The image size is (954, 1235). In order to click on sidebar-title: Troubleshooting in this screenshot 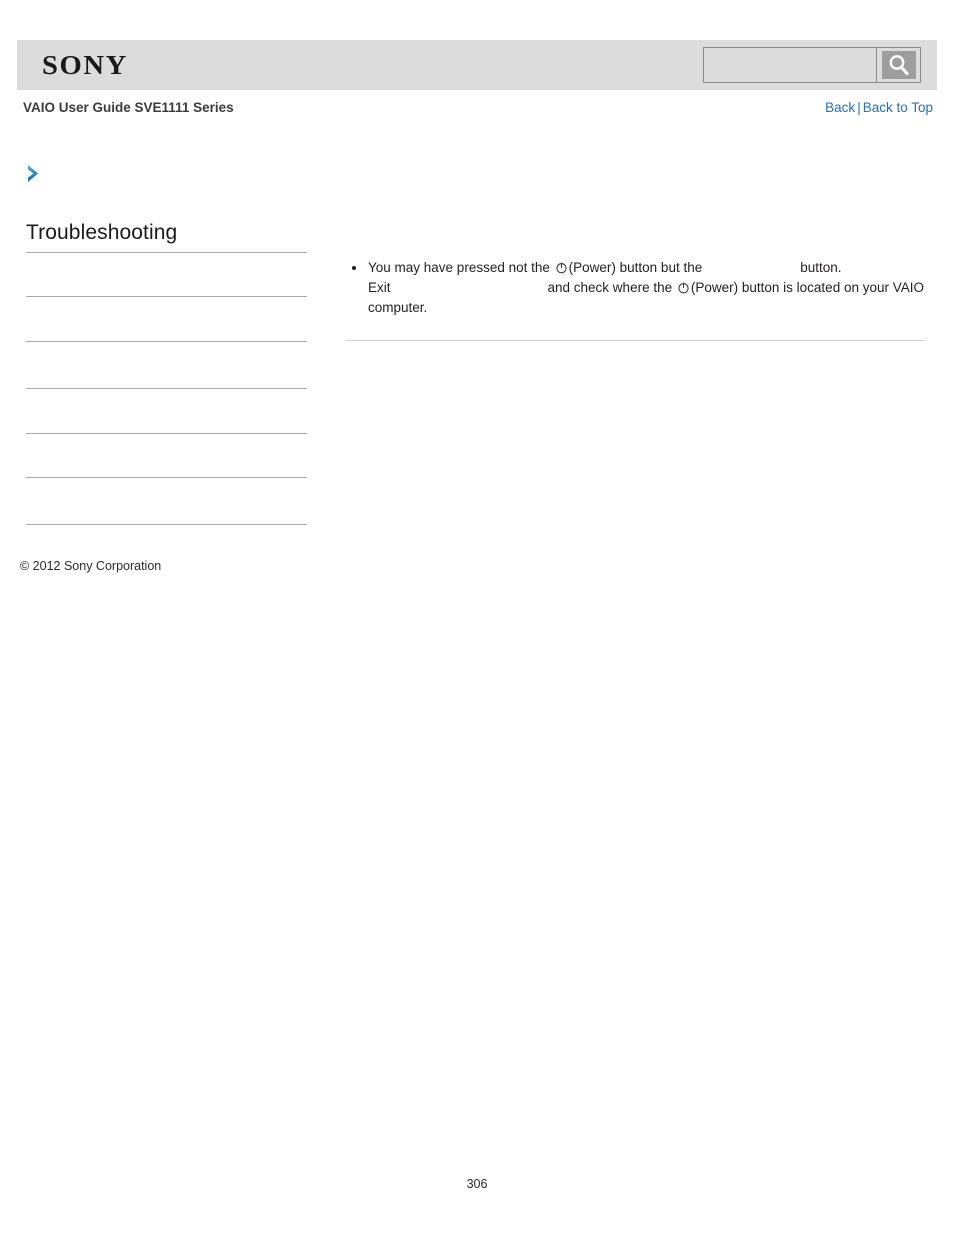, I will do `click(102, 232)`.